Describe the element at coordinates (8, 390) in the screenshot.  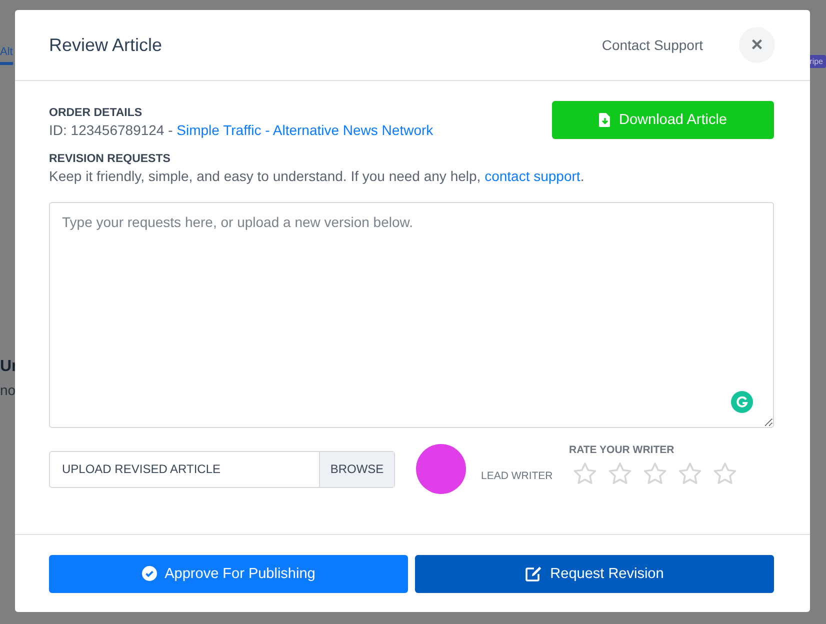
I see `body-text: no` at that location.